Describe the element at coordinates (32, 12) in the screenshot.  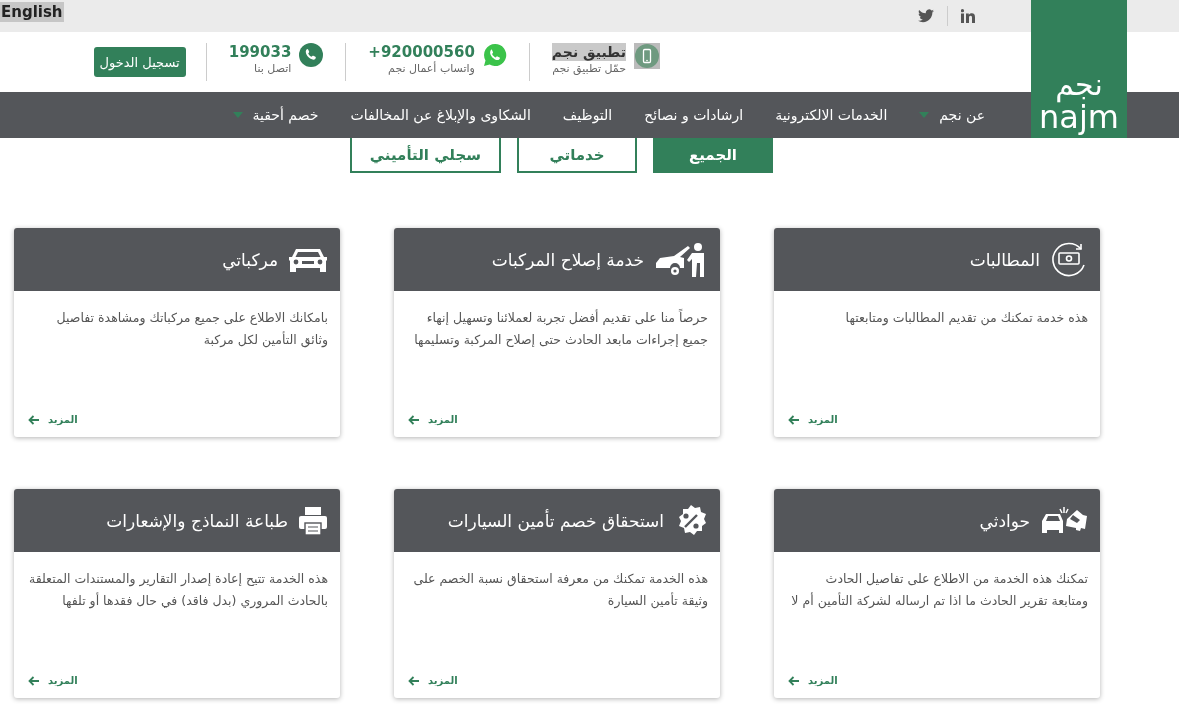
I see `language-link: English` at that location.